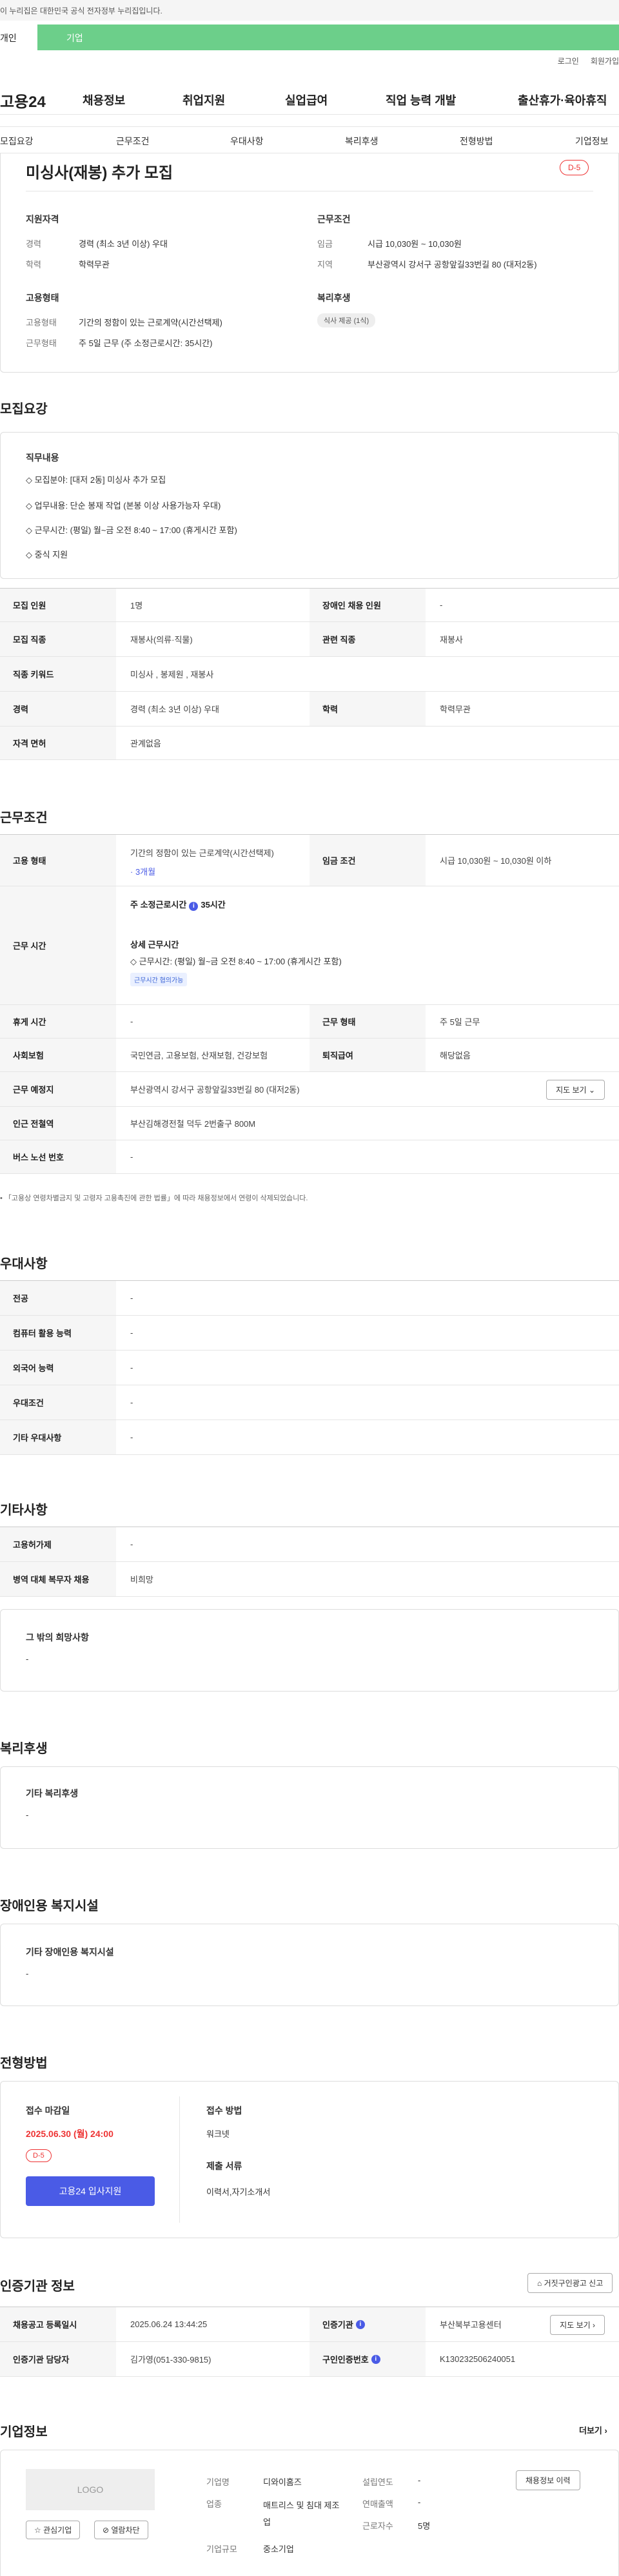  Describe the element at coordinates (202, 862) in the screenshot. I see `cell-value: 기간의 정함이 있는 근로계약(시간선택제) · 3개월` at that location.